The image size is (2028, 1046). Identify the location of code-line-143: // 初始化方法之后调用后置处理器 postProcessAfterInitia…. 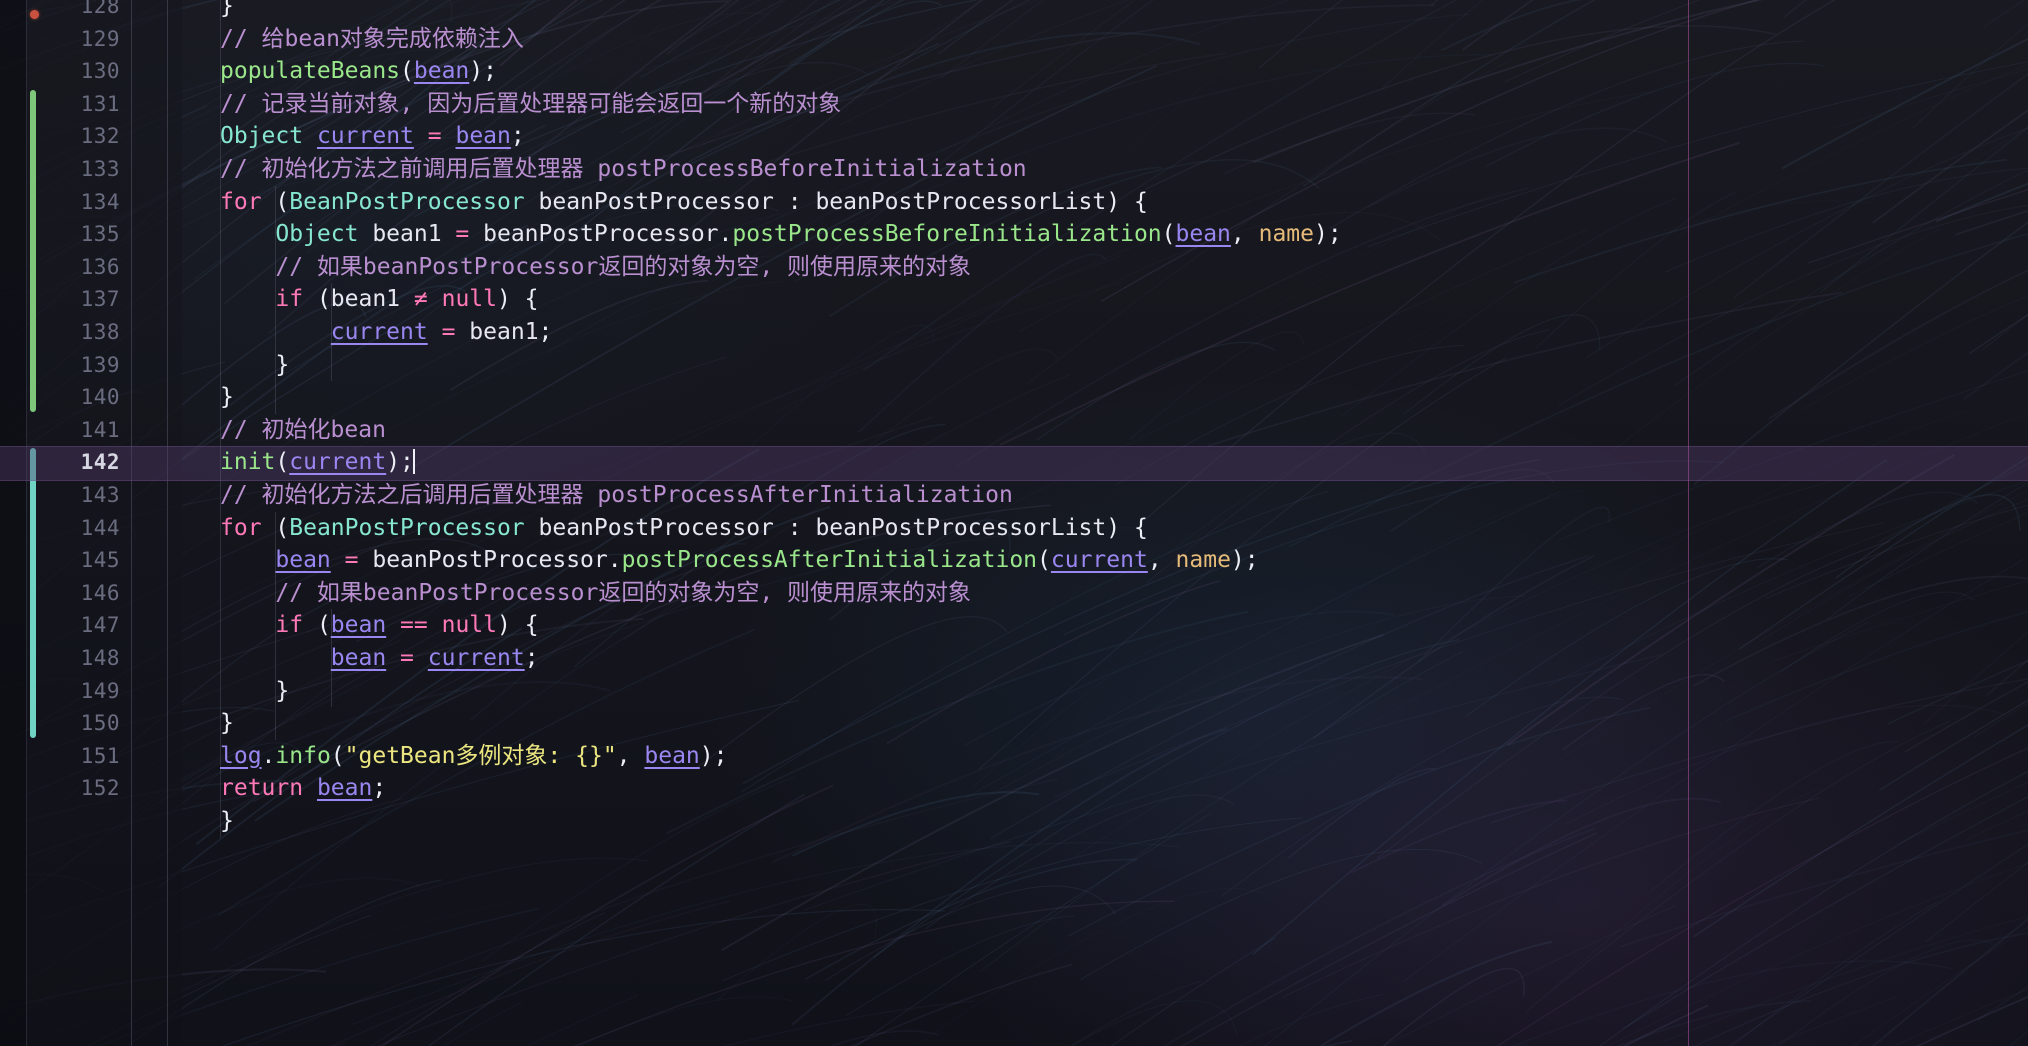
(1105, 495).